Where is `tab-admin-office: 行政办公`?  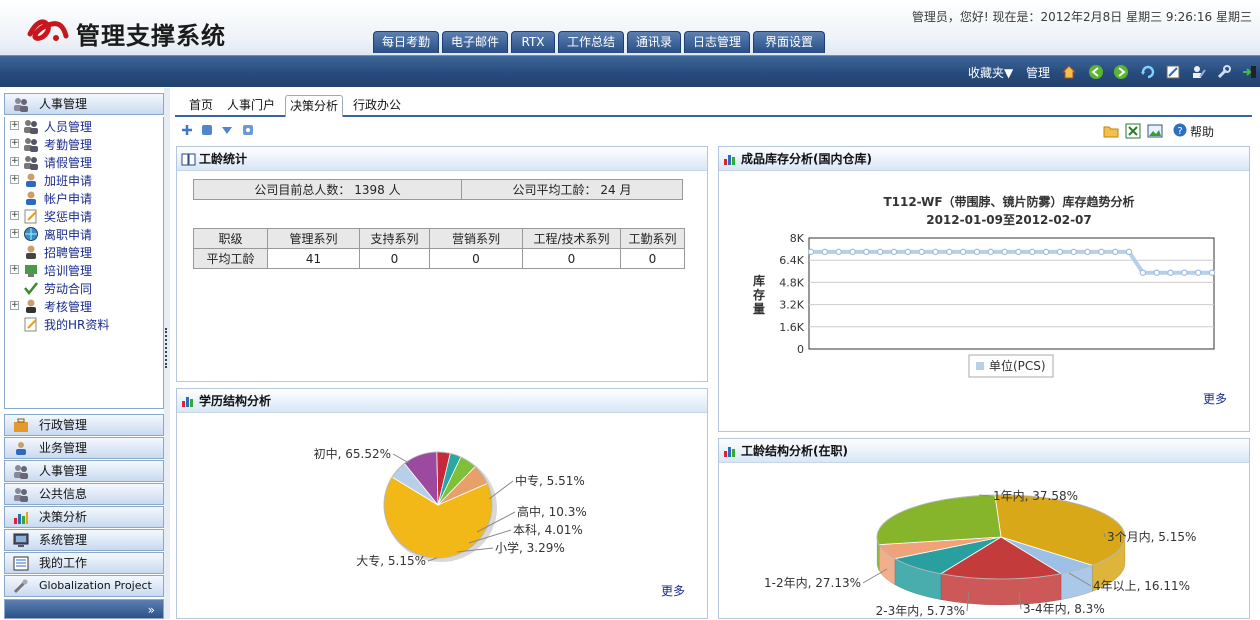 tab-admin-office: 行政办公 is located at coordinates (377, 106).